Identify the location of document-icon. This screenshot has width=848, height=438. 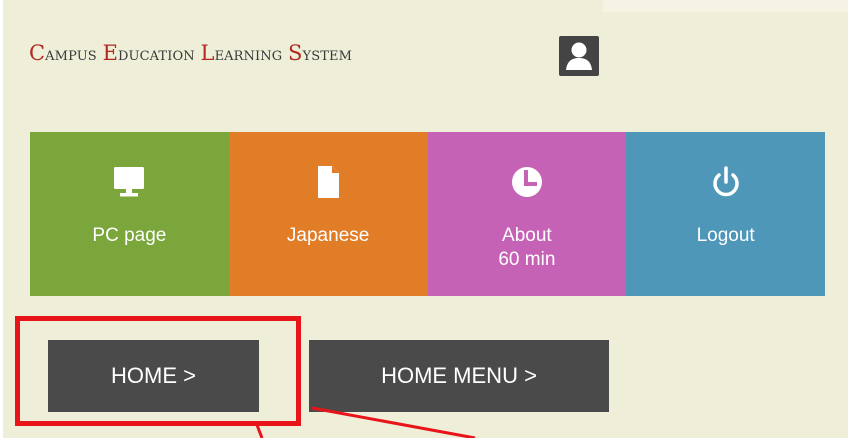
(328, 184).